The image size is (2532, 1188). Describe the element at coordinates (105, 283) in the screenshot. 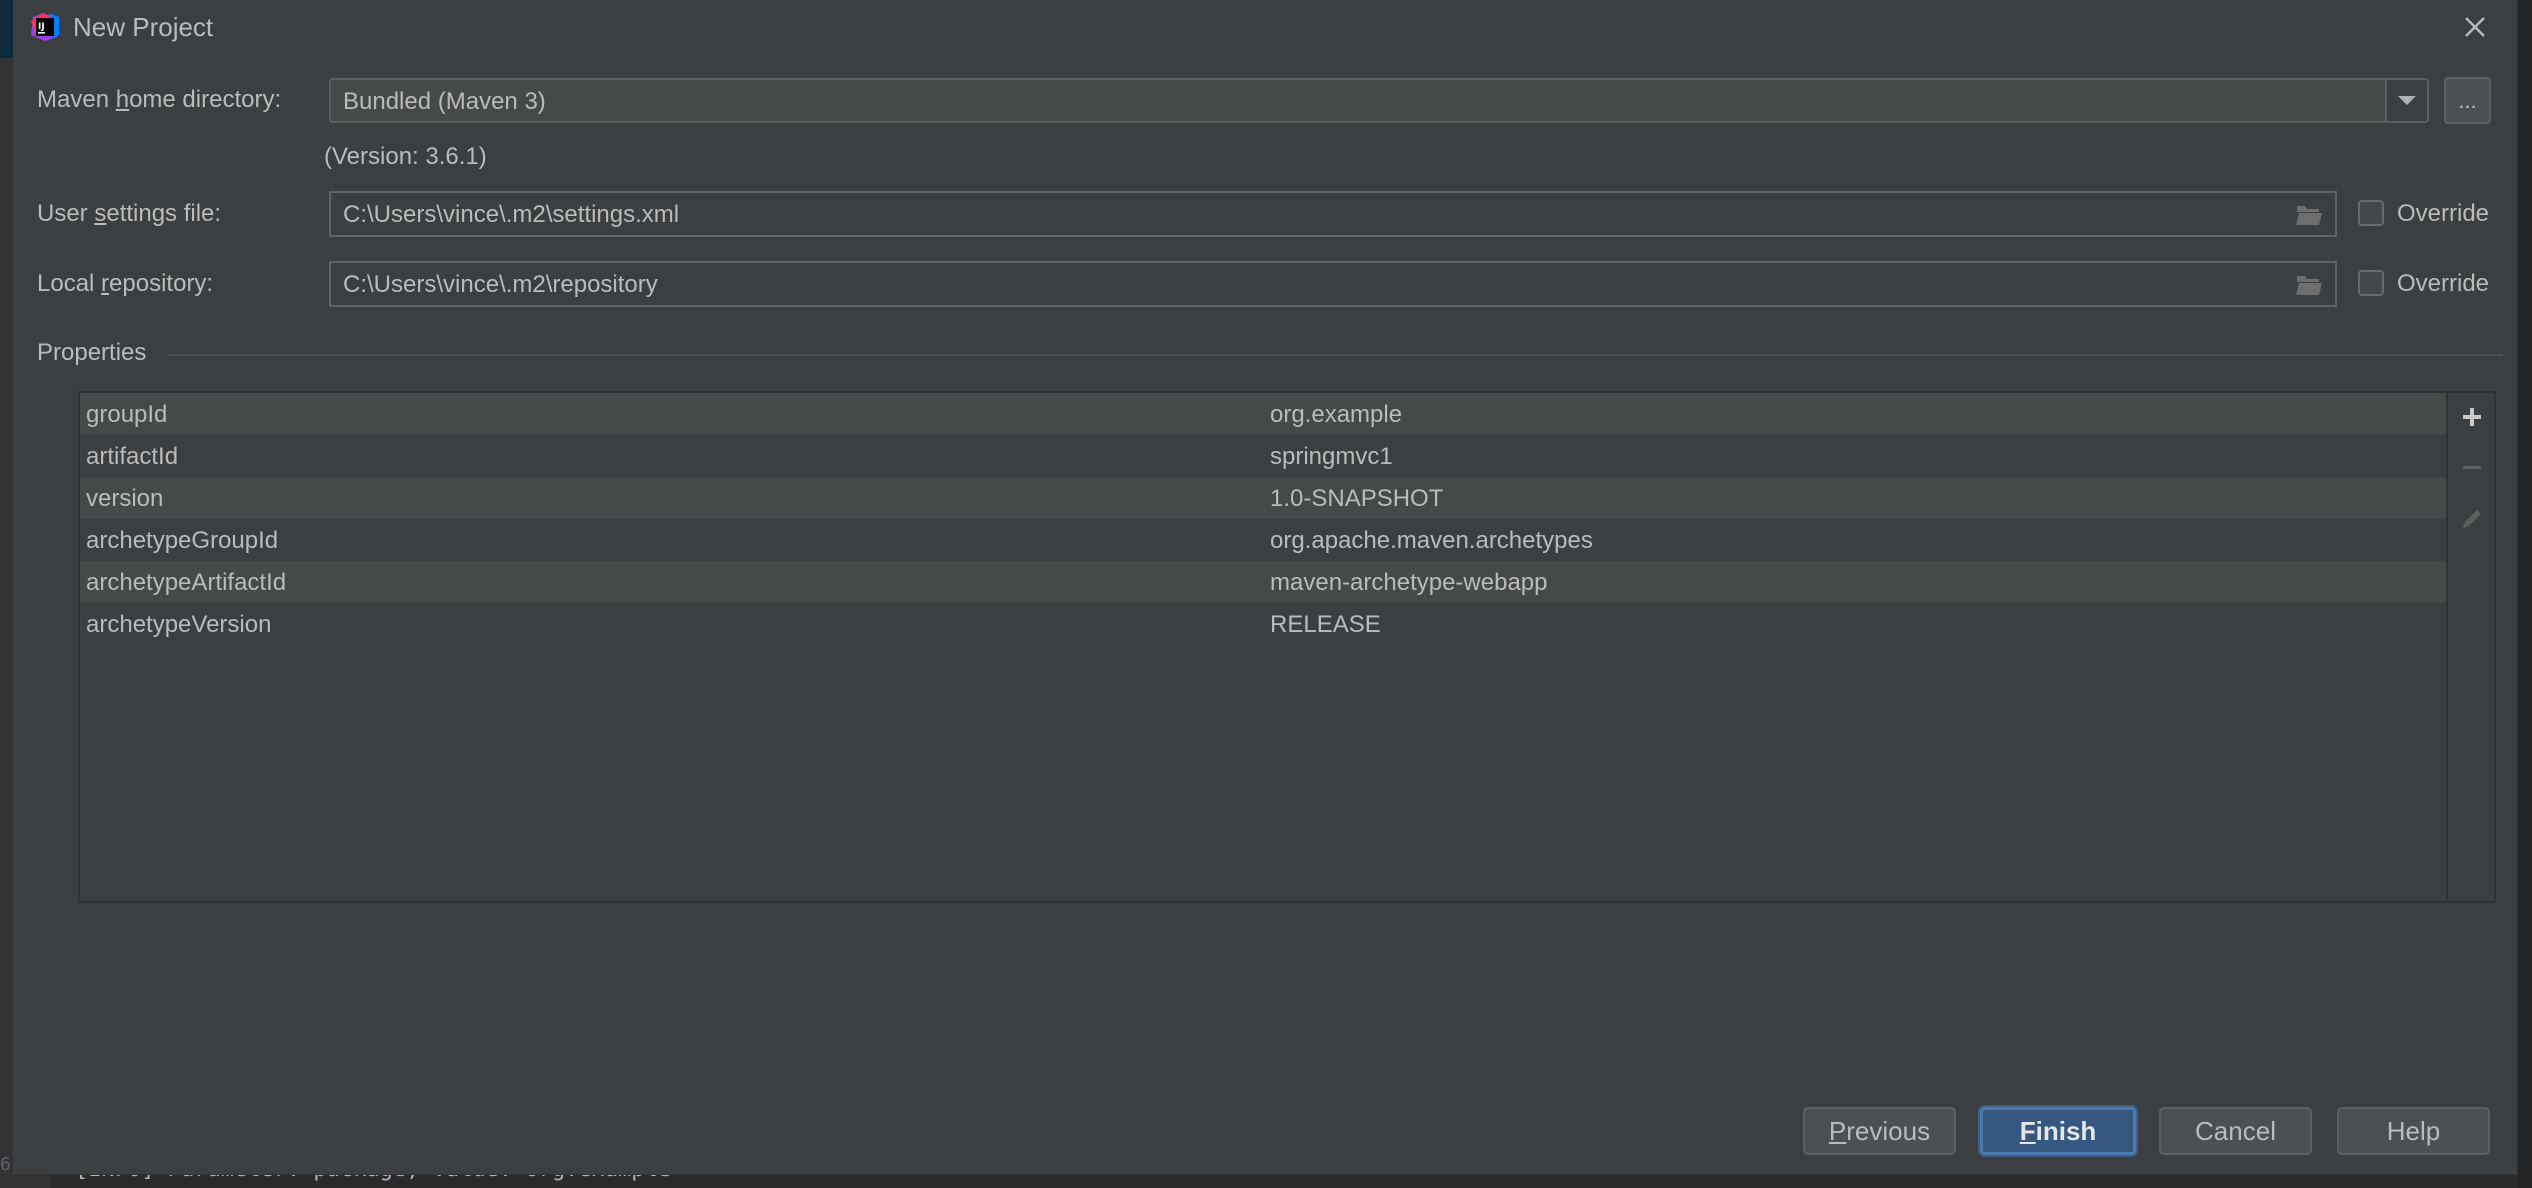

I see `mnemonic: r` at that location.